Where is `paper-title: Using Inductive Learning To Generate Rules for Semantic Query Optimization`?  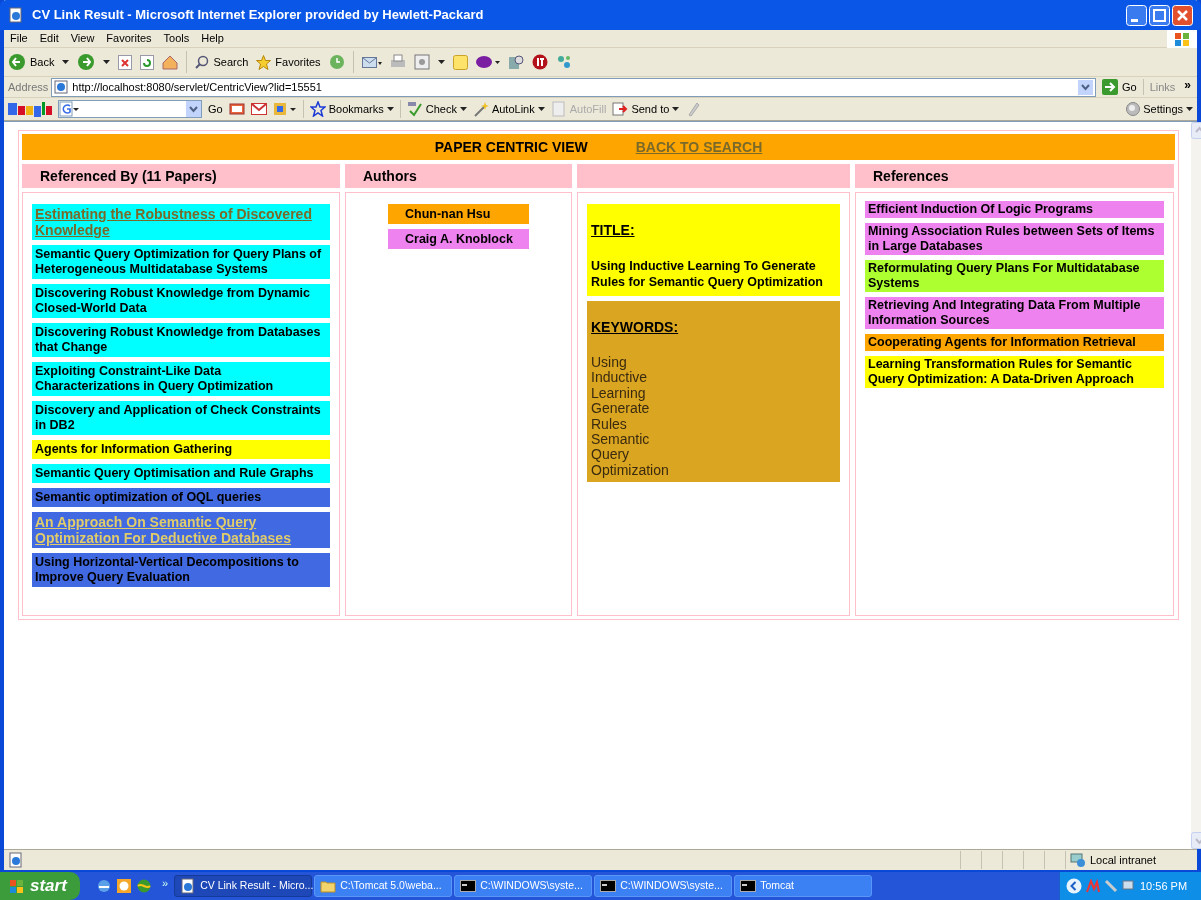 paper-title: Using Inductive Learning To Generate Rules for Semantic Query Optimization is located at coordinates (707, 274).